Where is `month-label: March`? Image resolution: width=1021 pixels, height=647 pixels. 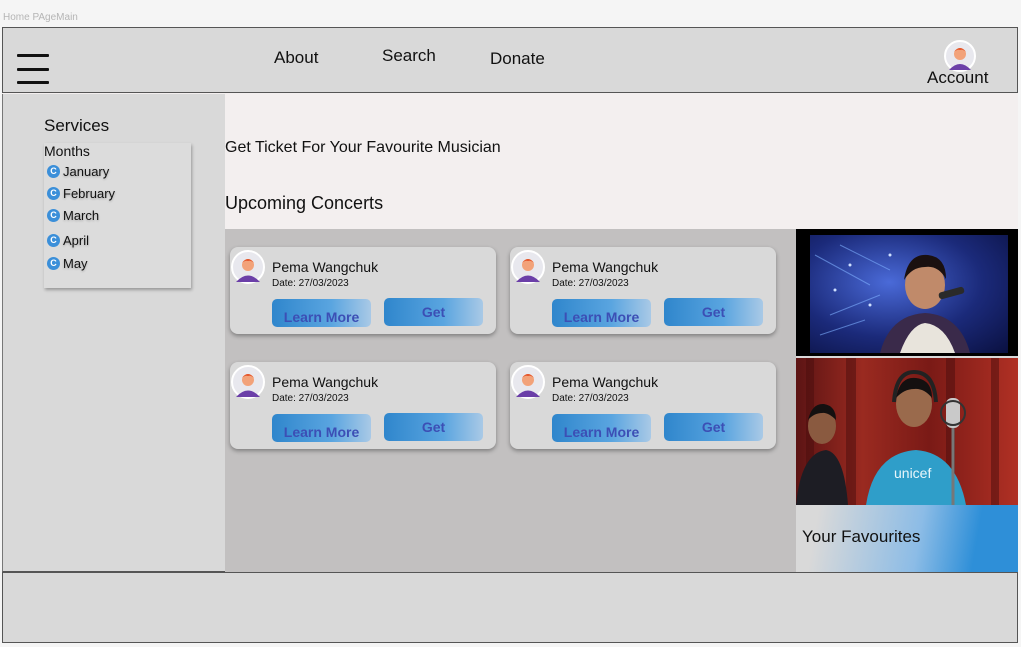
month-label: March is located at coordinates (81, 215).